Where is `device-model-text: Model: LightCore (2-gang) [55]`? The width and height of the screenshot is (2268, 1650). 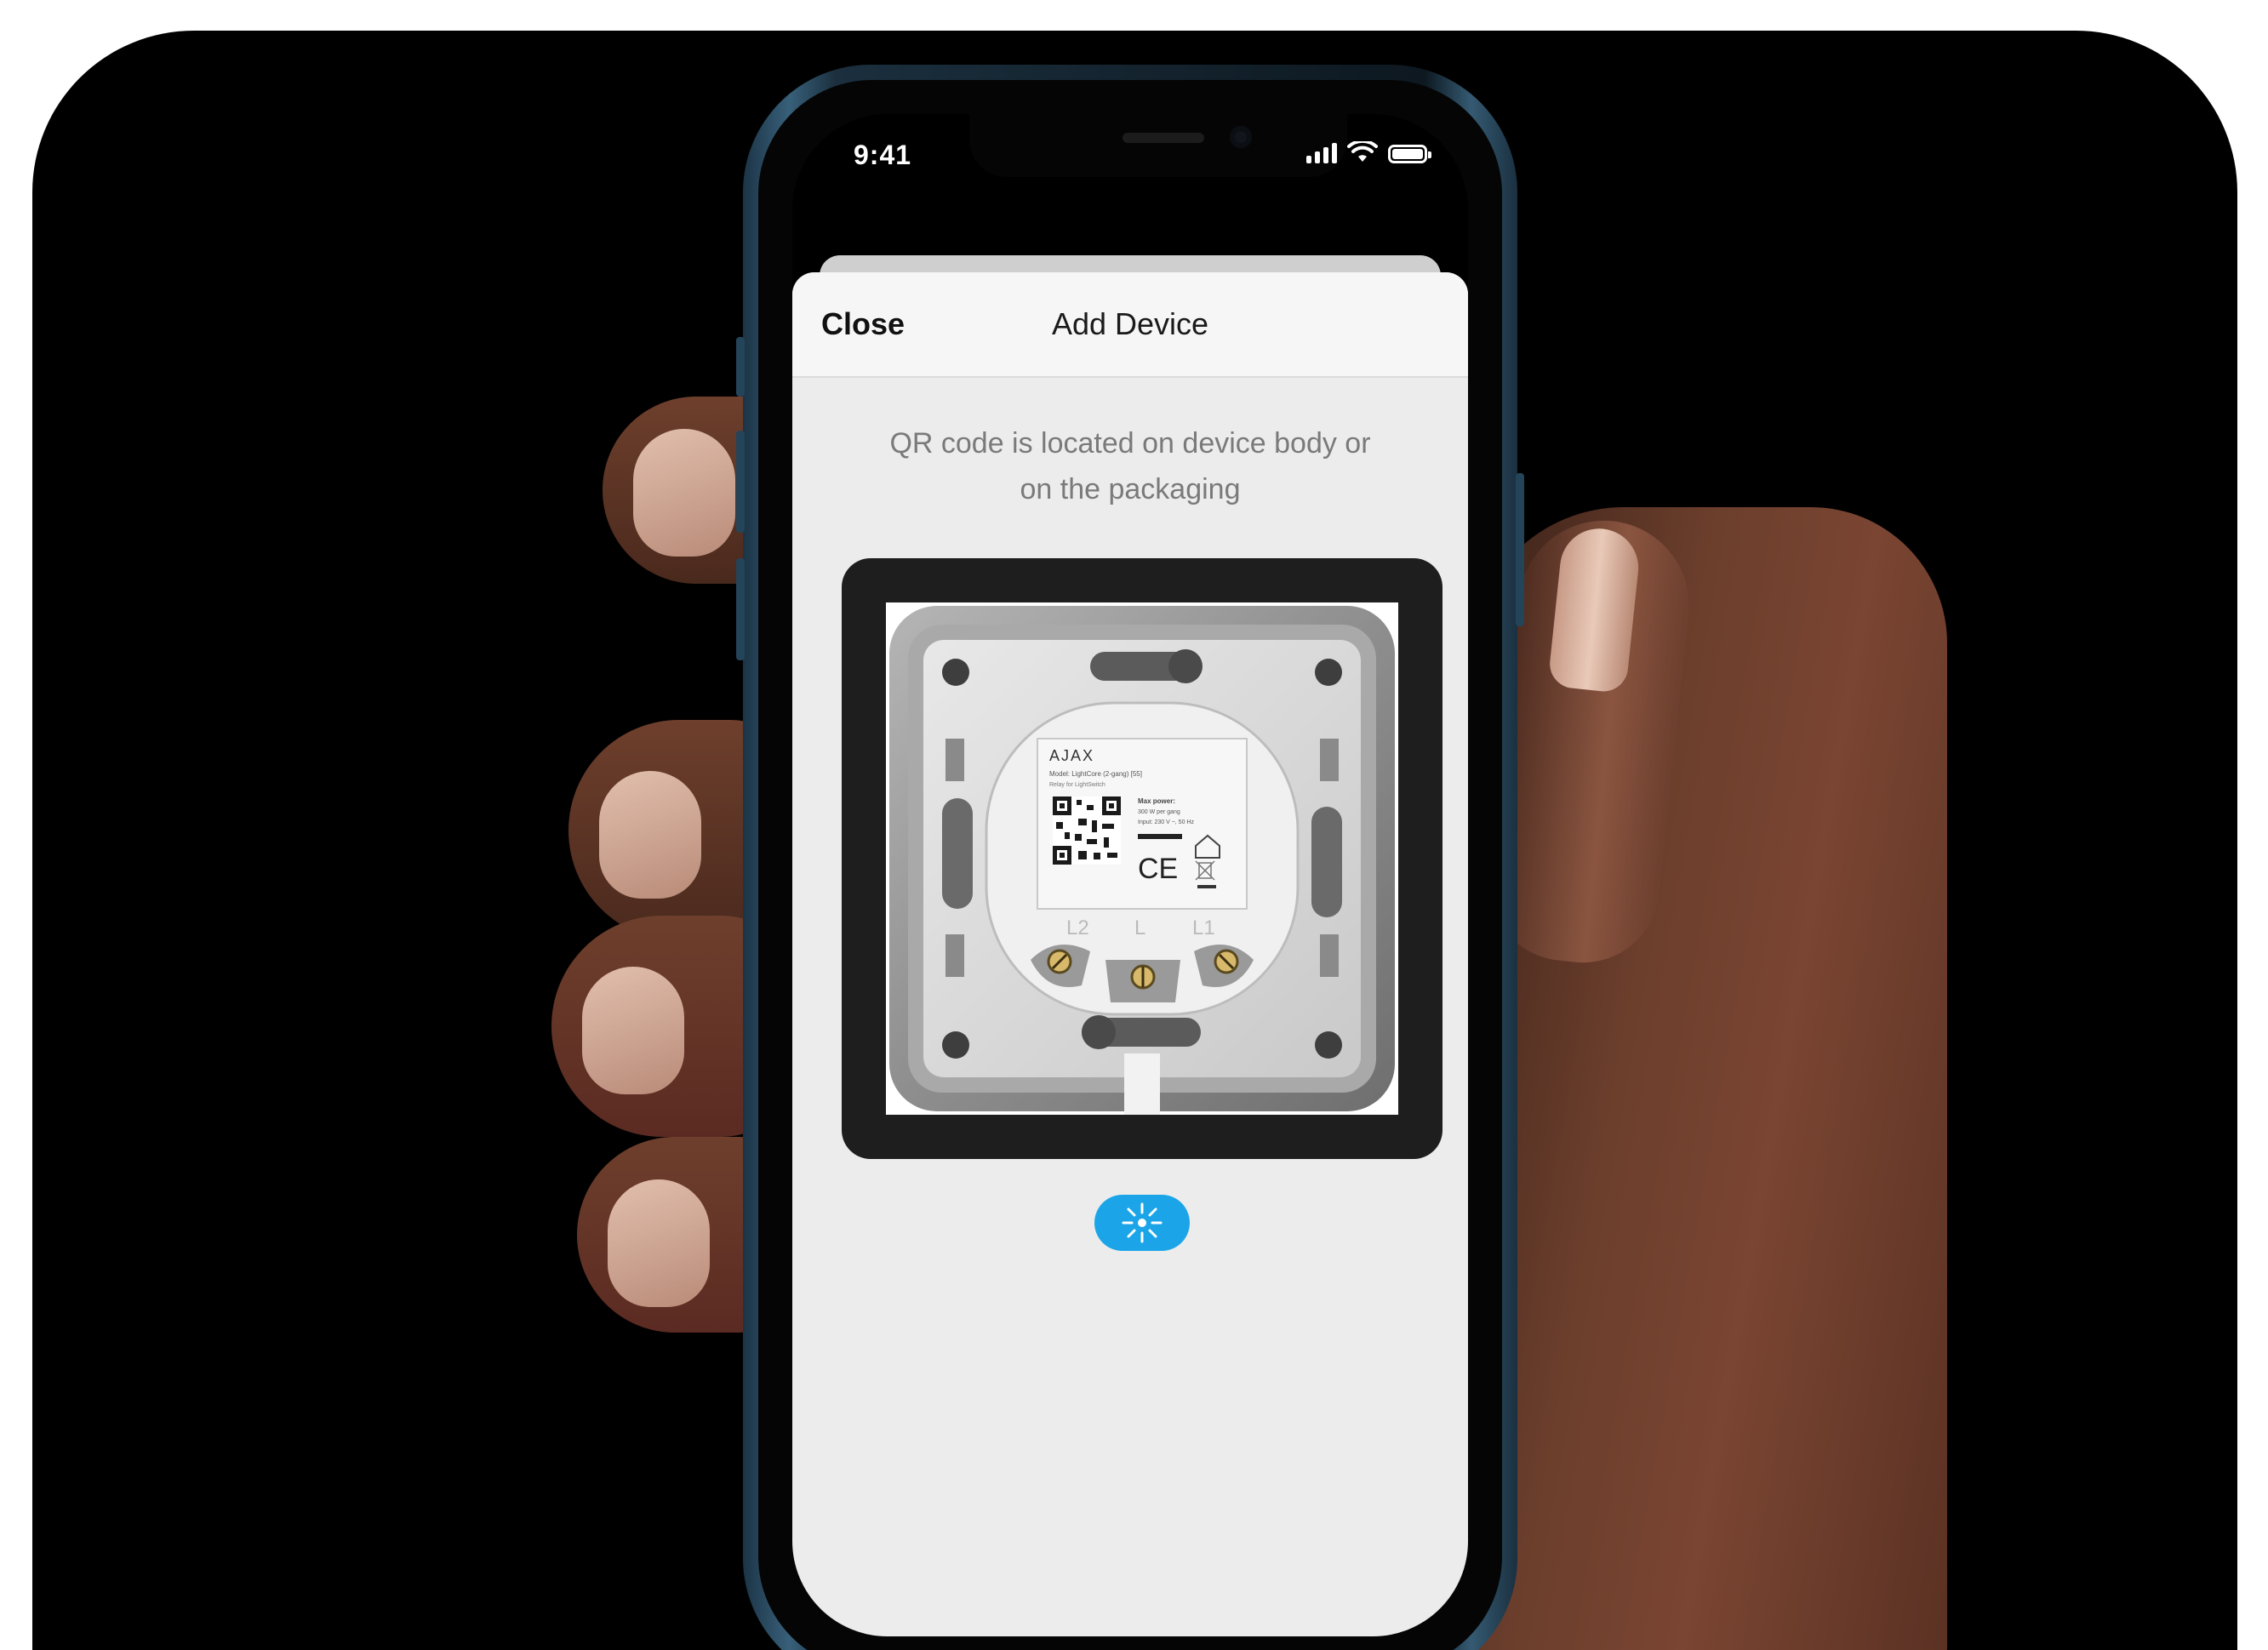 device-model-text: Model: LightCore (2-gang) [55] is located at coordinates (1095, 774).